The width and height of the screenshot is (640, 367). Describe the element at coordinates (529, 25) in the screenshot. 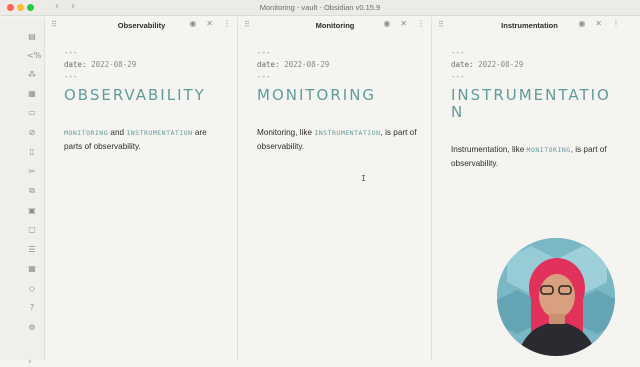

I see `pane-header: ⠿ Instrumentation ◉ ✕ ⋮` at that location.